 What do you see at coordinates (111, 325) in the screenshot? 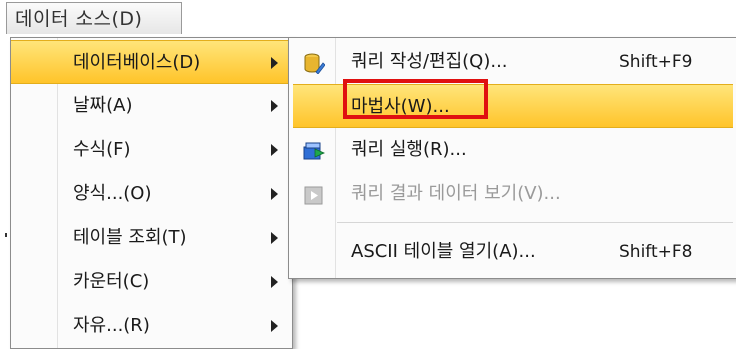
I see `menu-item-label: 자유...(R)` at bounding box center [111, 325].